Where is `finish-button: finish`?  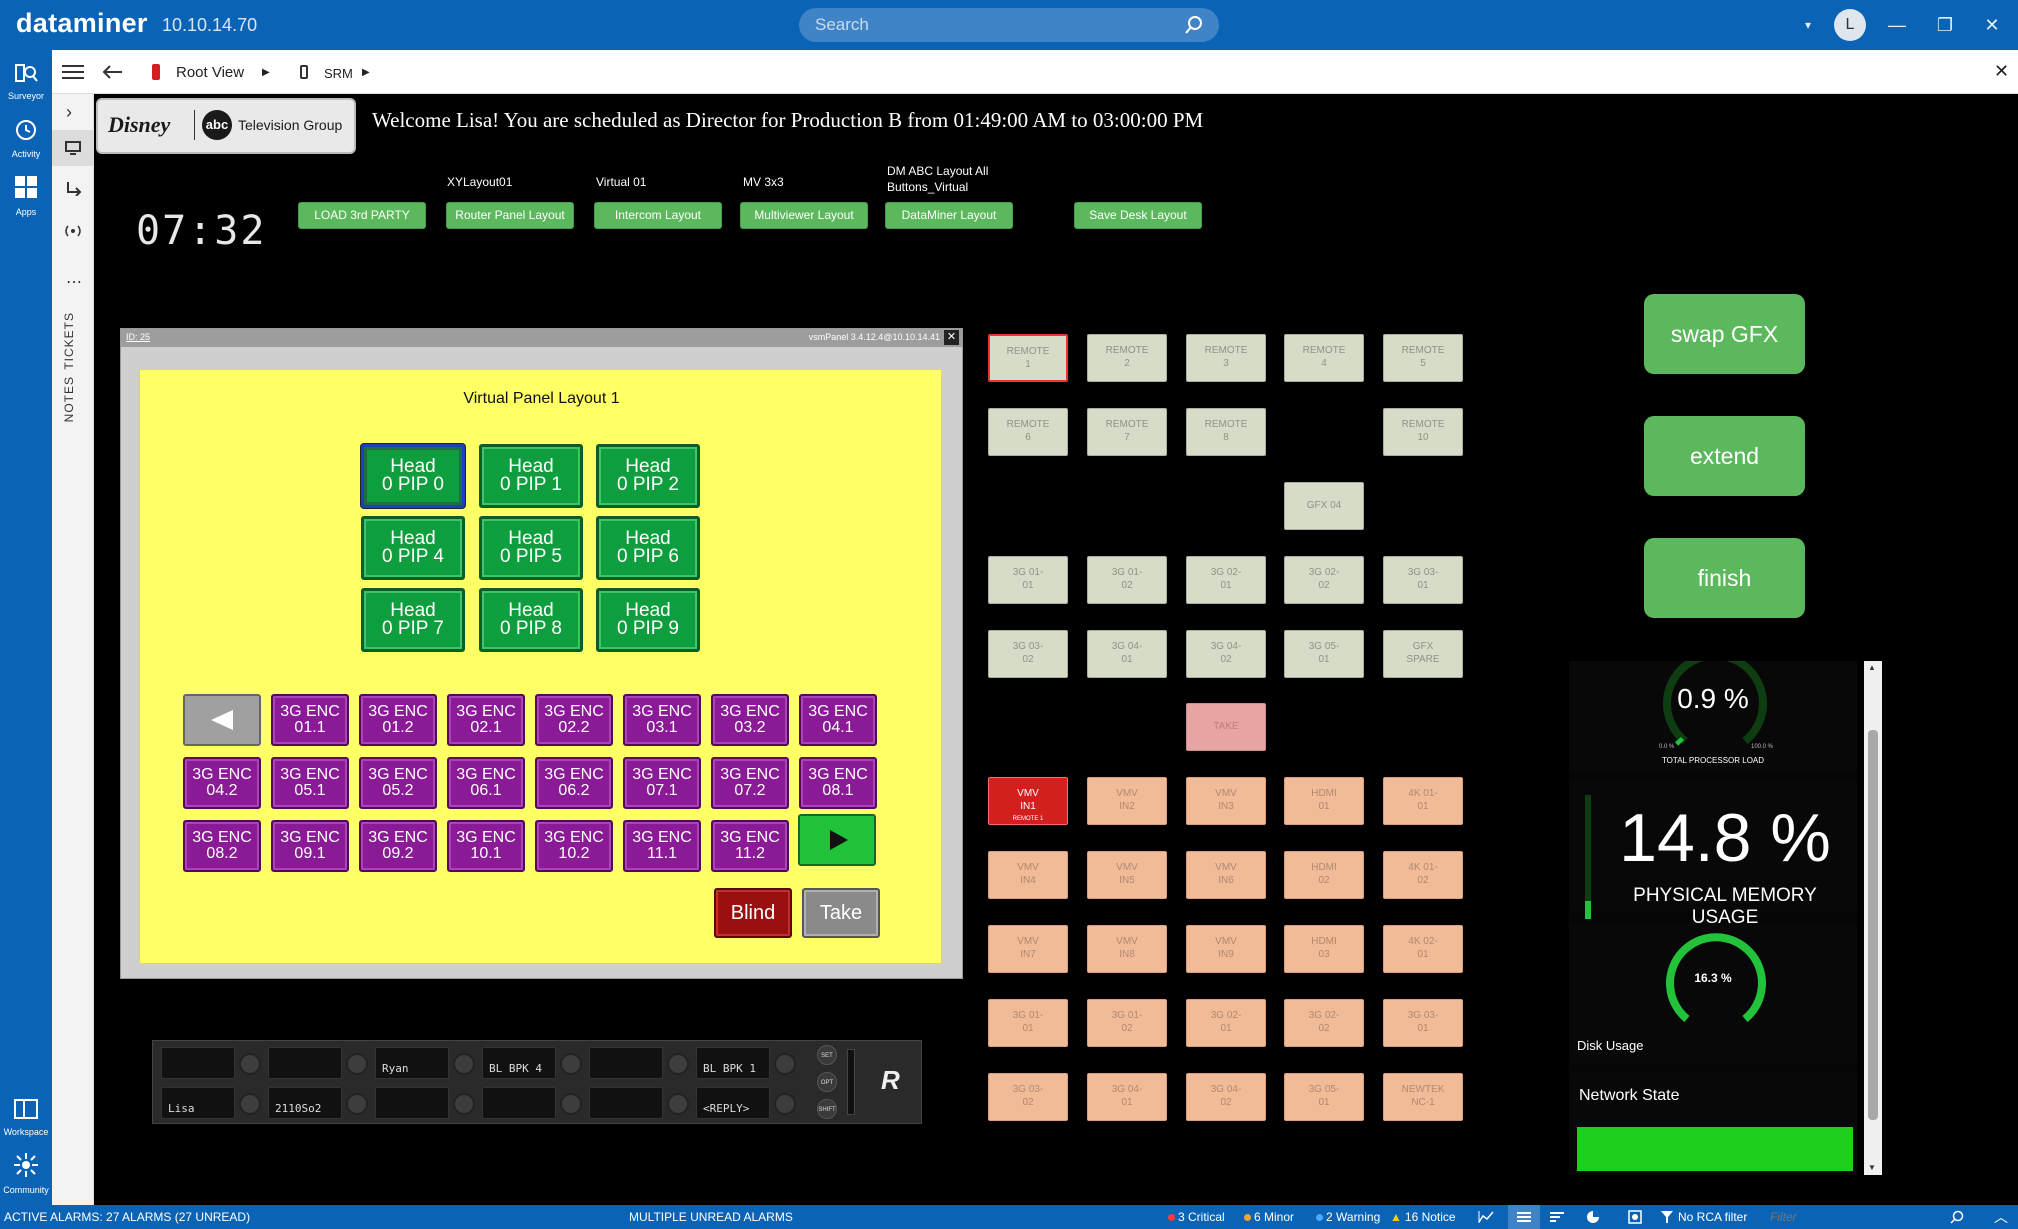
finish-button: finish is located at coordinates (1724, 578).